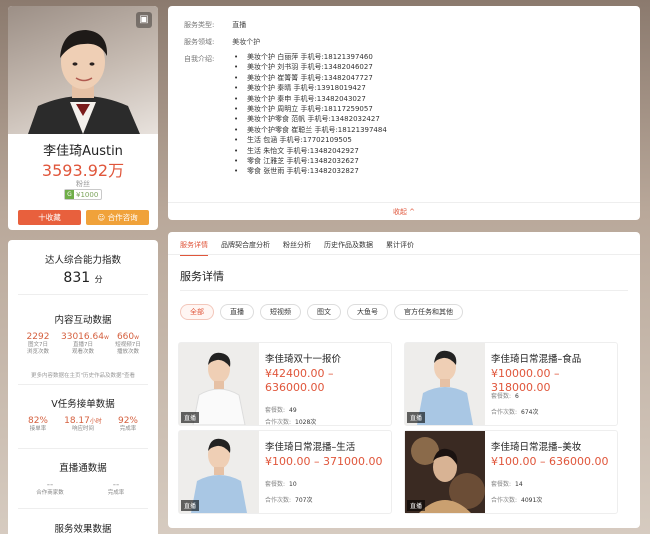 Image resolution: width=650 pixels, height=534 pixels. What do you see at coordinates (98, 279) in the screenshot?
I see `ability-unit: 分` at bounding box center [98, 279].